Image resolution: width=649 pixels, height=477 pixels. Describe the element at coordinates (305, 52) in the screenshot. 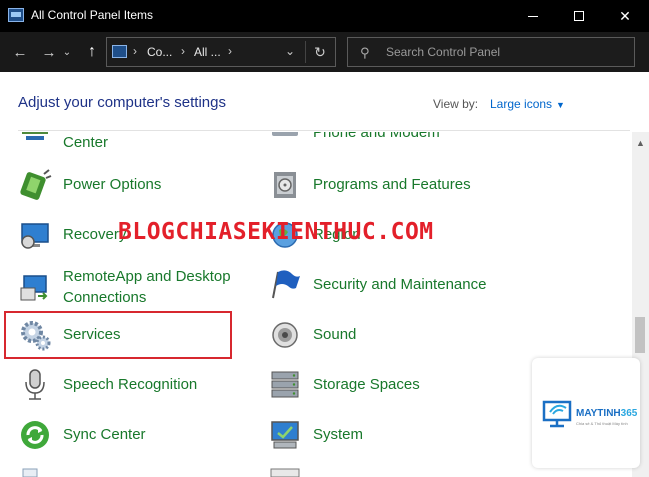

I see `address-divider` at that location.